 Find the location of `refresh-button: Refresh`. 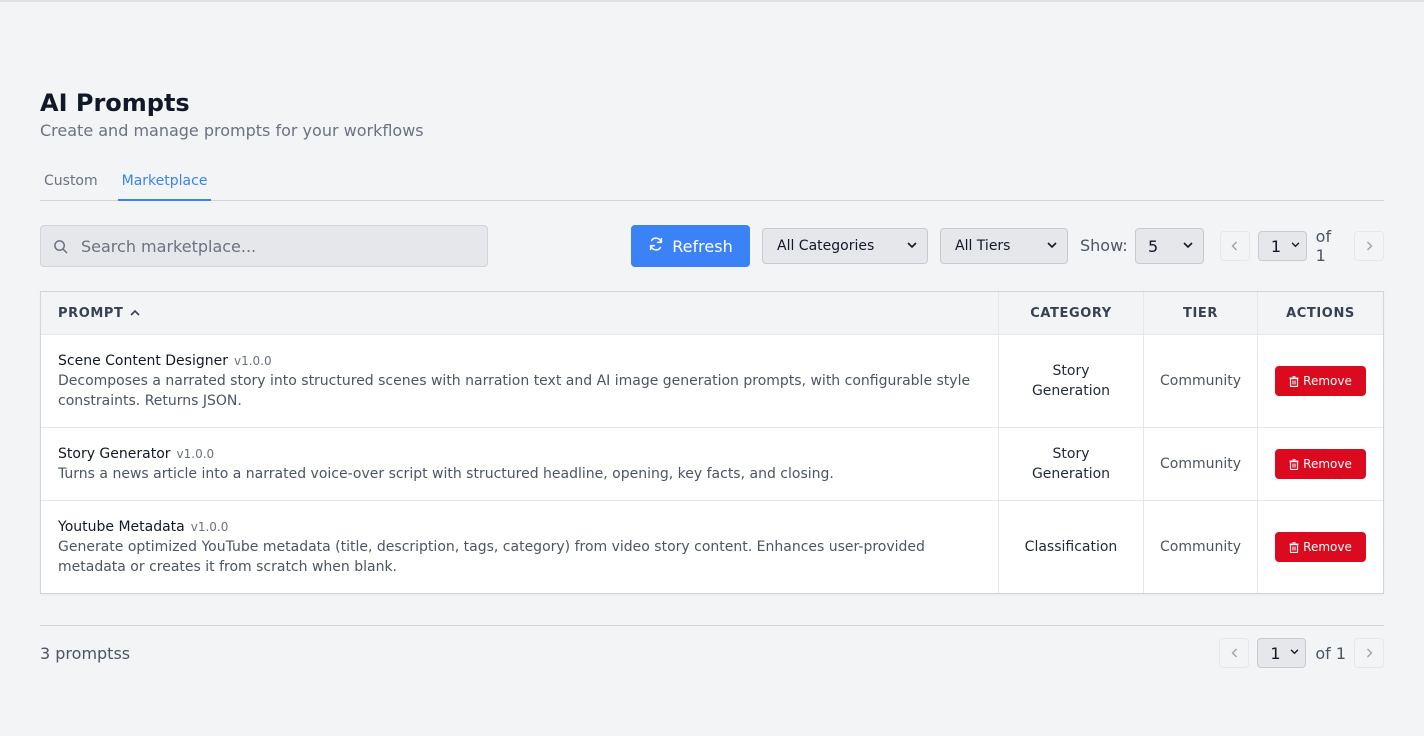

refresh-button: Refresh is located at coordinates (690, 246).